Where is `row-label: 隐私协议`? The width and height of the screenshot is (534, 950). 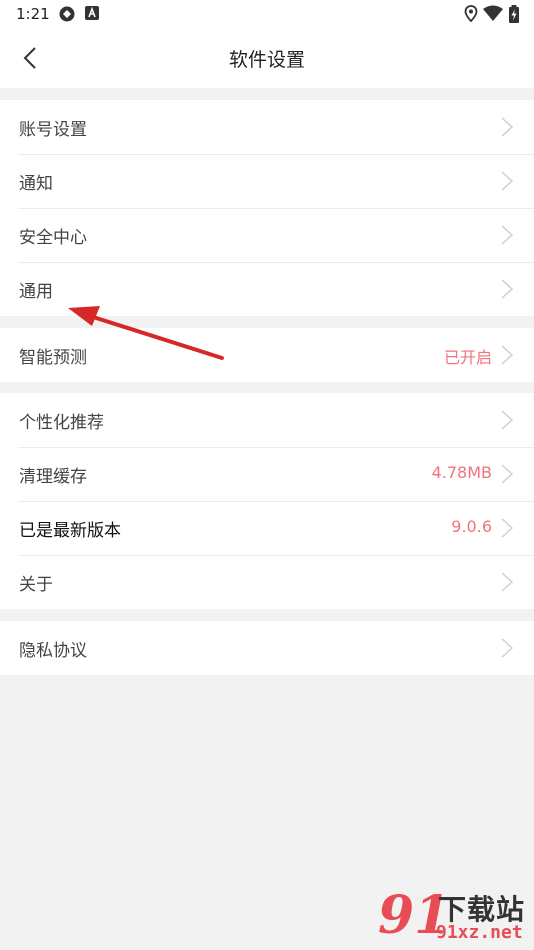 row-label: 隐私协议 is located at coordinates (53, 651).